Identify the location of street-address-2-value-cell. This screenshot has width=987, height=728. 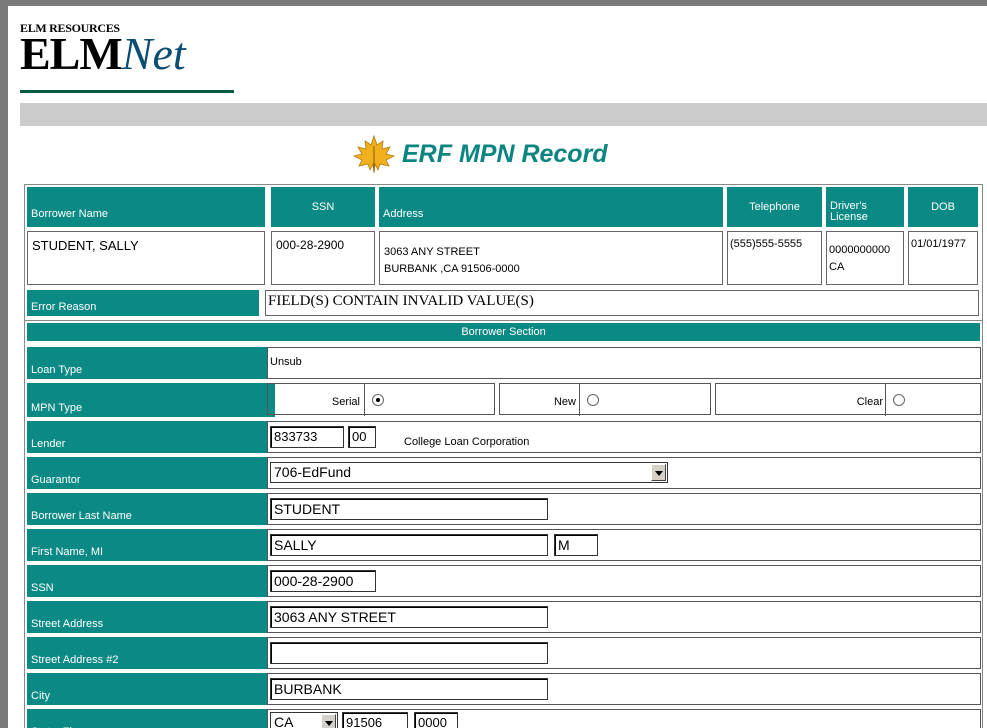
(624, 653).